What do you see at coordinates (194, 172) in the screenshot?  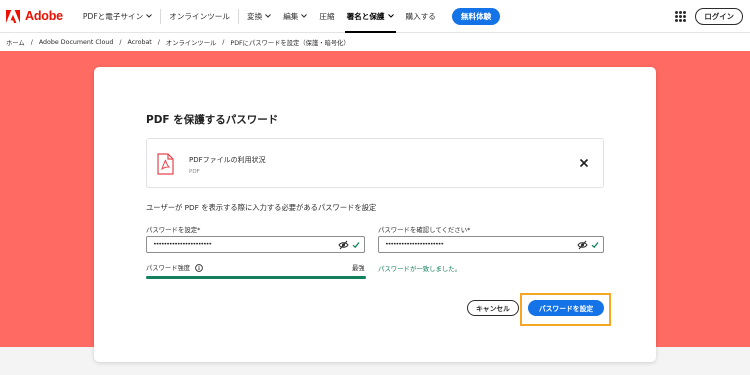 I see `file-type: PDF` at bounding box center [194, 172].